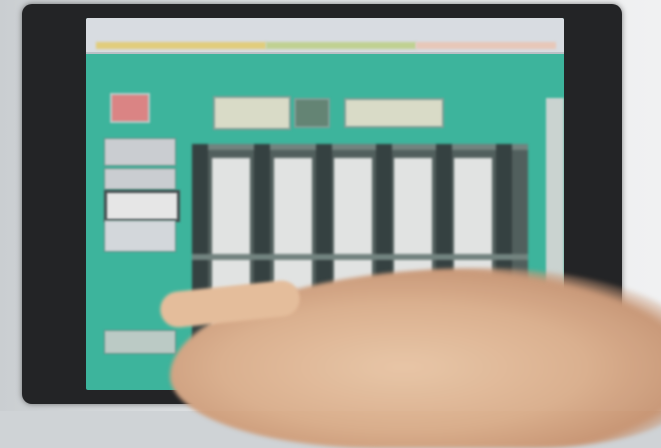  Describe the element at coordinates (325, 36) in the screenshot. I see `screen-titlebar` at that location.